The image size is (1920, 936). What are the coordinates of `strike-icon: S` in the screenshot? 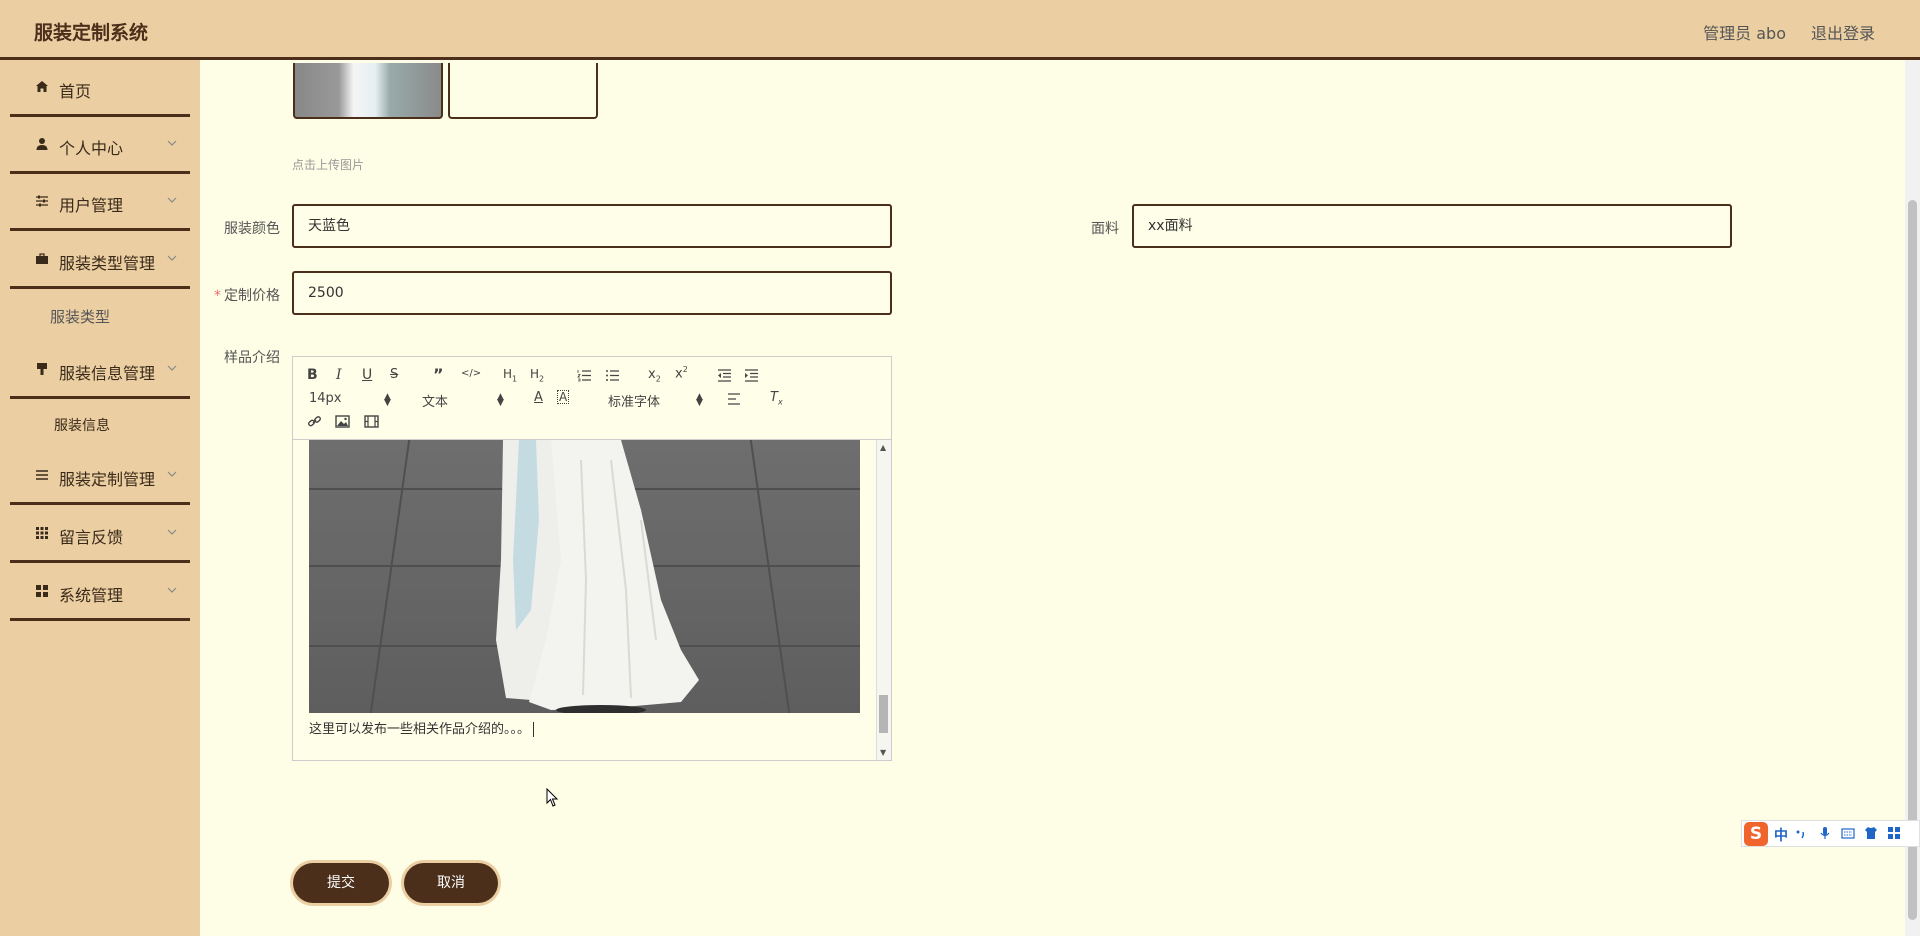 It's located at (394, 374).